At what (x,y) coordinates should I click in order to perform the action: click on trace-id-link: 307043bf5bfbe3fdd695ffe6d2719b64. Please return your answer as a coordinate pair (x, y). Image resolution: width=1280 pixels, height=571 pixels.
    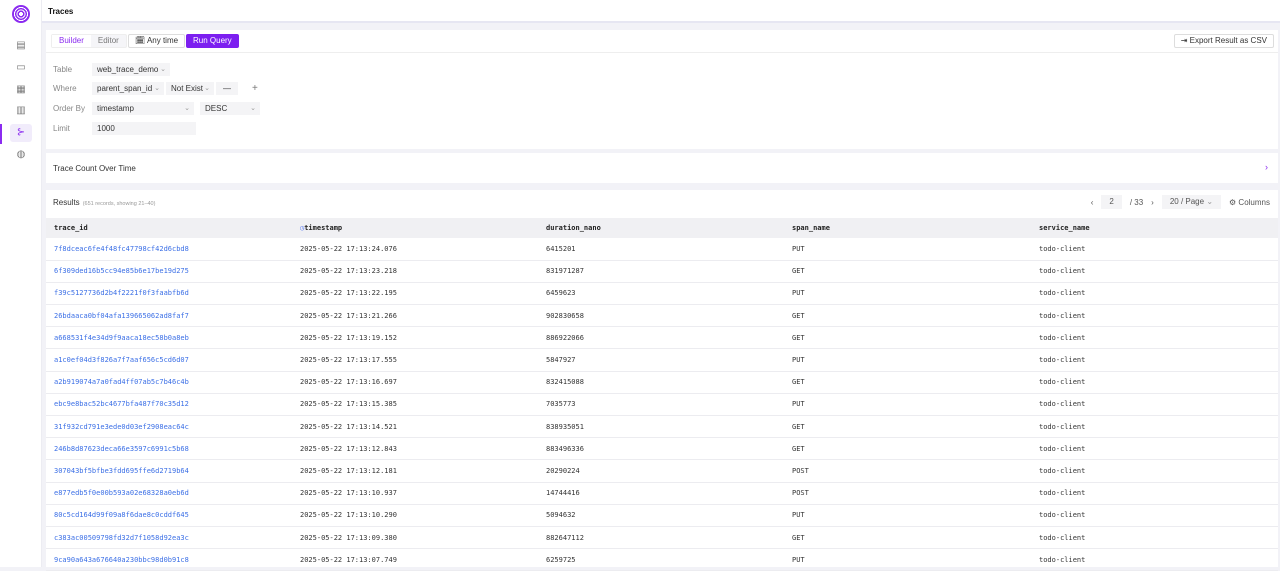
    Looking at the image, I should click on (169, 471).